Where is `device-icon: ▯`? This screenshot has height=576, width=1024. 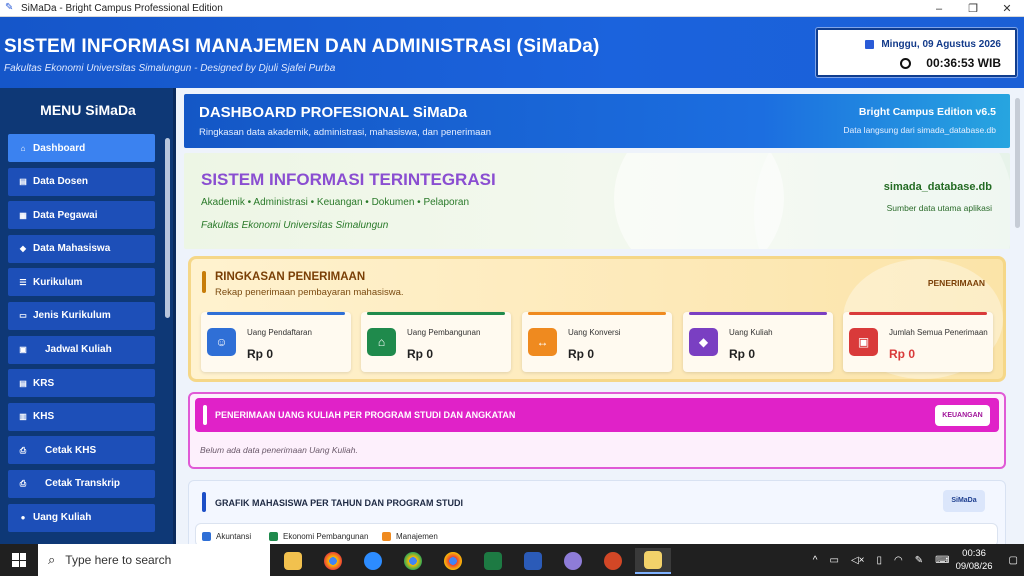
device-icon: ▯ is located at coordinates (879, 560).